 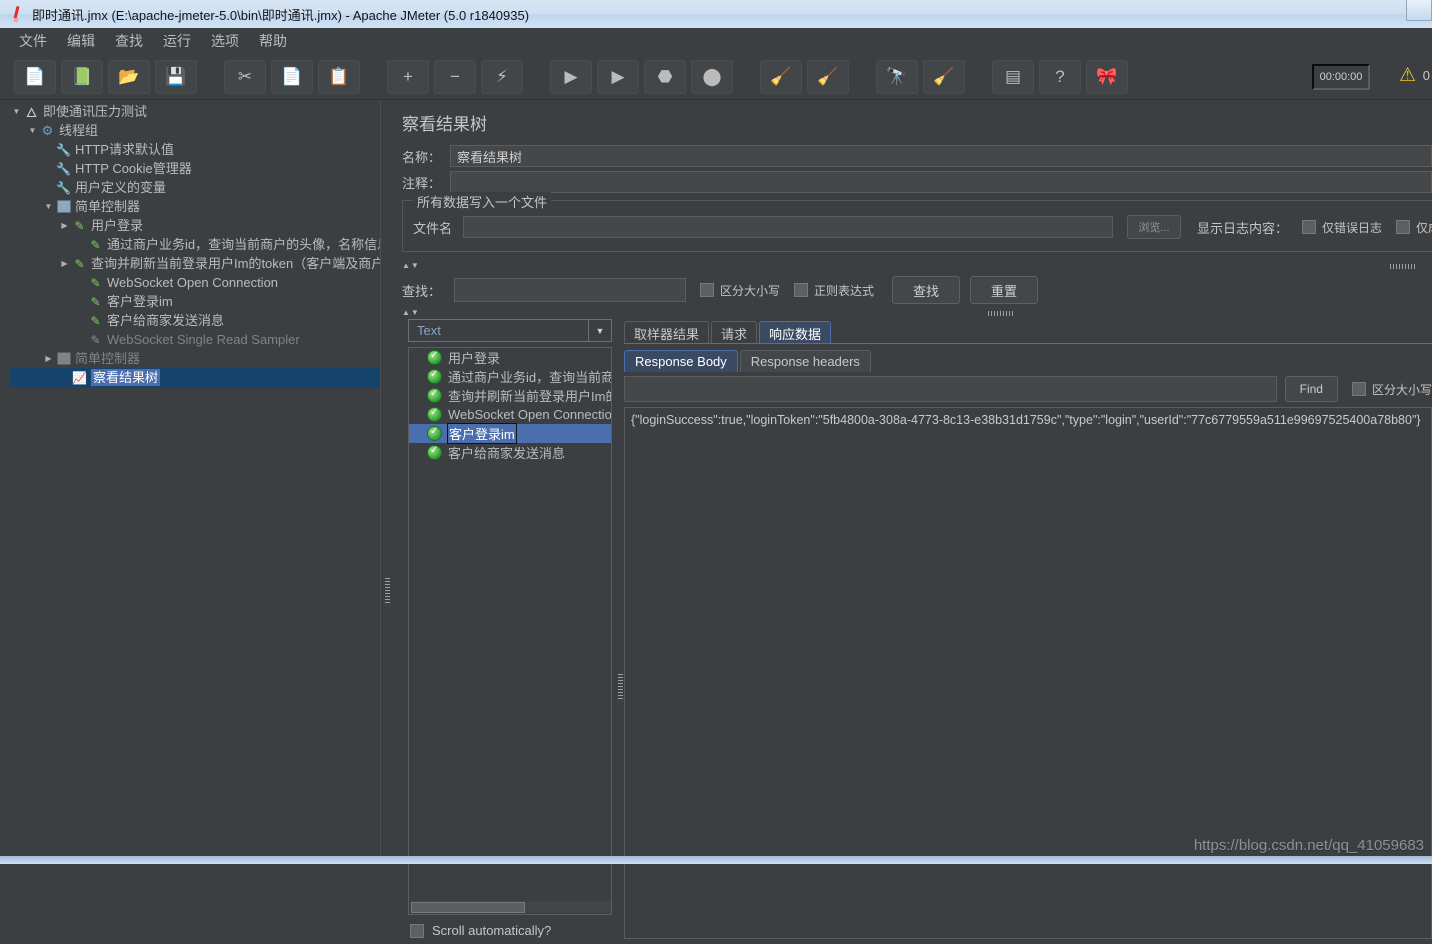 What do you see at coordinates (480, 930) in the screenshot?
I see `scroll-automatically-checkbox: Scroll automatically?` at bounding box center [480, 930].